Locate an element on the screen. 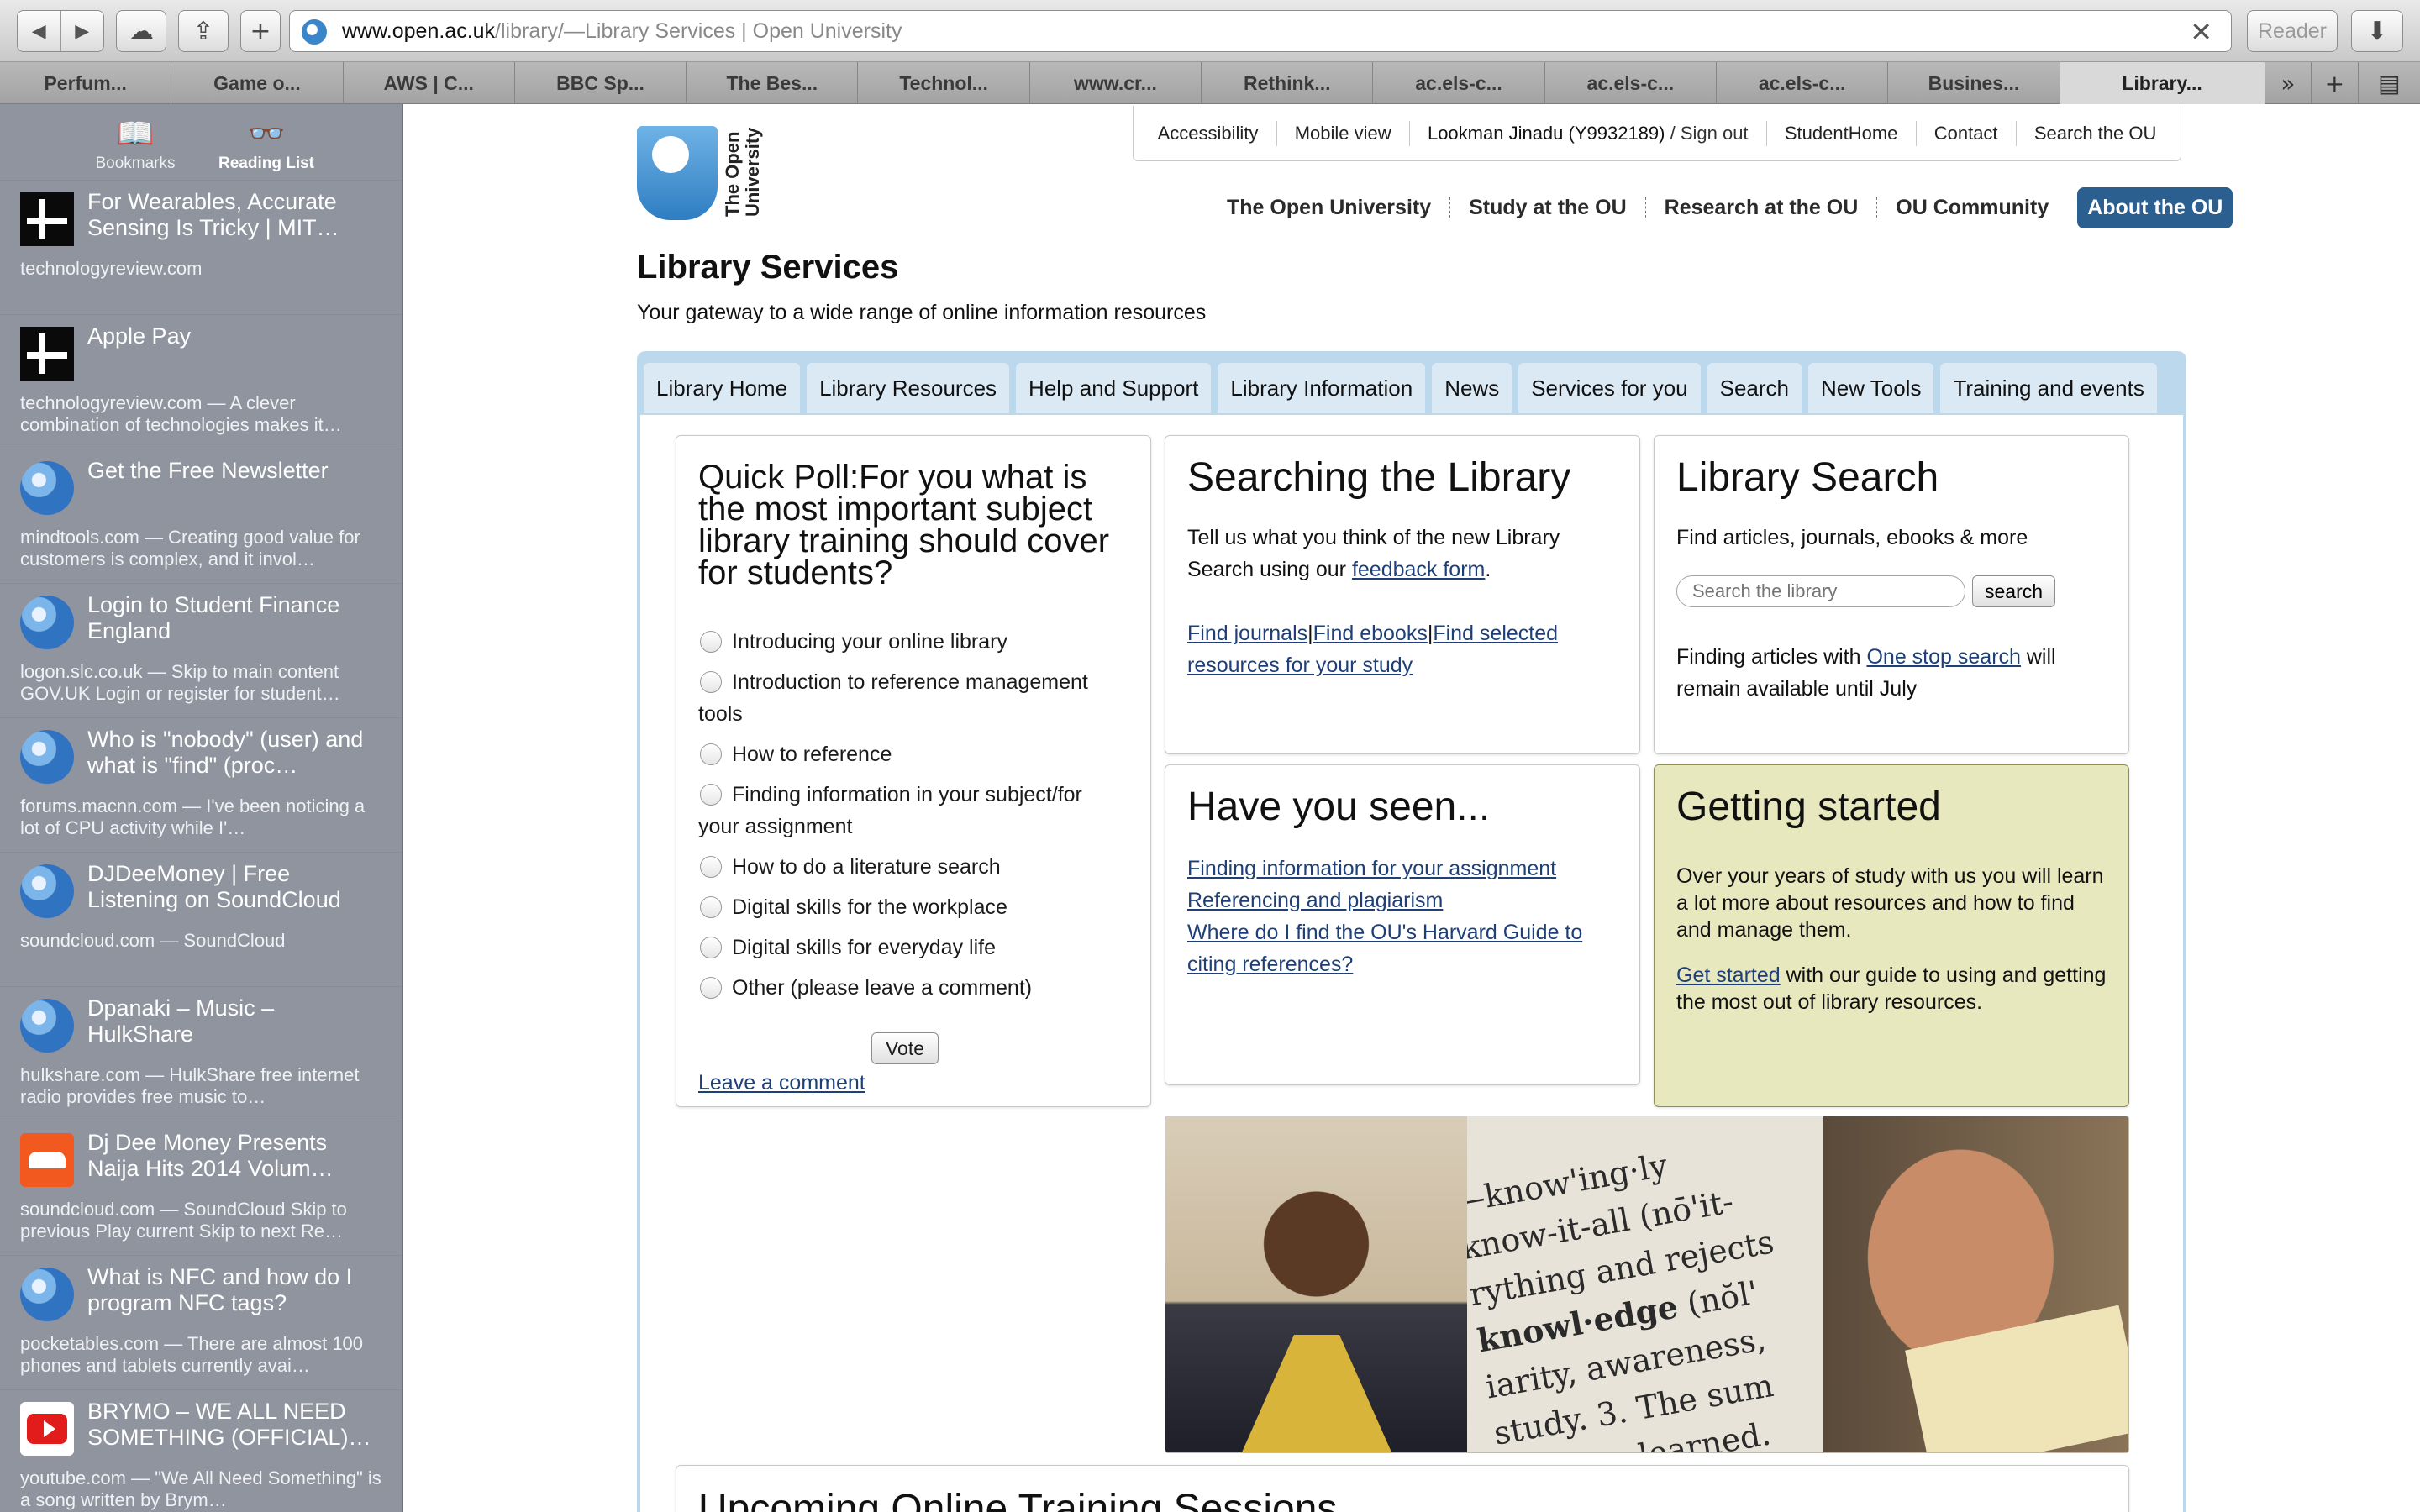 This screenshot has height=1512, width=2420. poll-option-label: Digital skills for everyday life is located at coordinates (864, 947).